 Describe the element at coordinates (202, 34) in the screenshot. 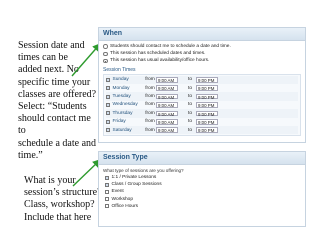

I see `when-panel-header: When` at that location.